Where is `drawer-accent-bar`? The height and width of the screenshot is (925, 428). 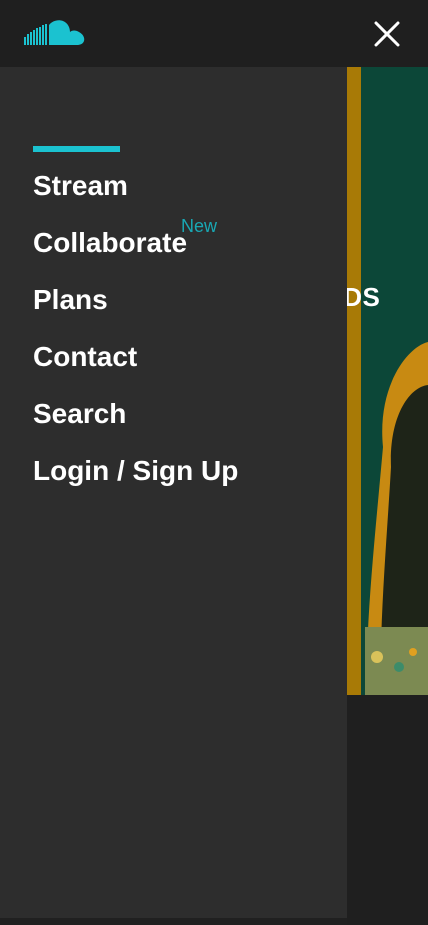 drawer-accent-bar is located at coordinates (76, 149).